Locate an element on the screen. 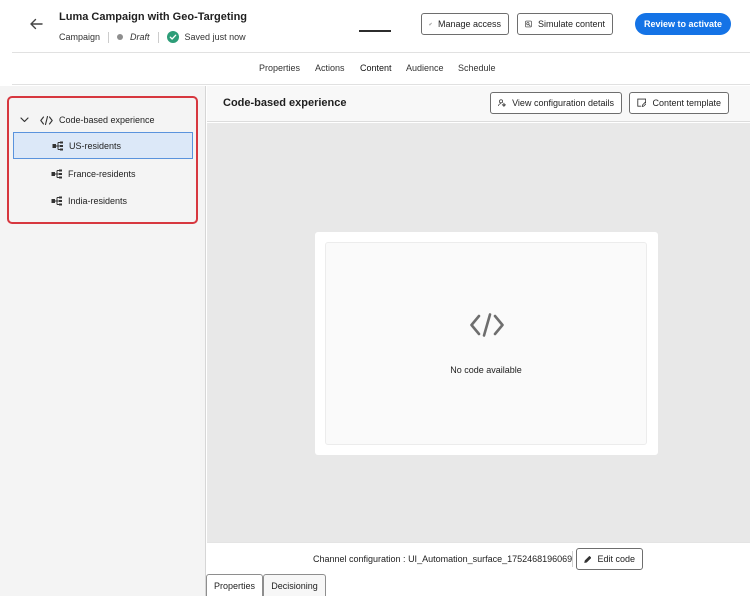 This screenshot has height=596, width=750. tree-item-label: India-residents is located at coordinates (98, 200).